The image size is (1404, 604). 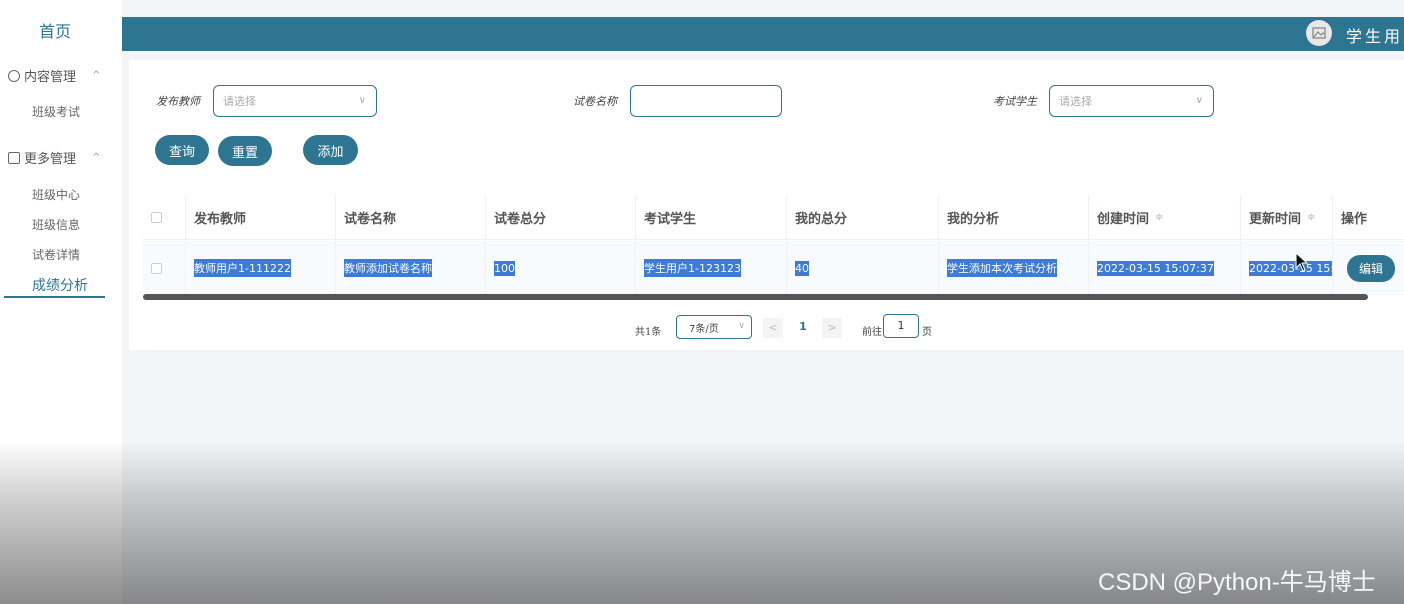 What do you see at coordinates (410, 217) in the screenshot?
I see `column-header-paper-name: 试卷名称` at bounding box center [410, 217].